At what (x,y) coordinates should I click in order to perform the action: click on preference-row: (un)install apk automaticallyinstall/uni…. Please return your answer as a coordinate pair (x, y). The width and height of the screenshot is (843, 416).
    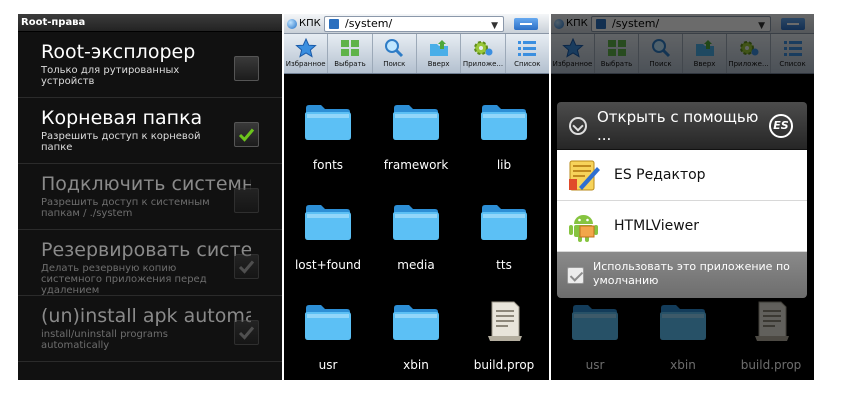
    Looking at the image, I should click on (150, 329).